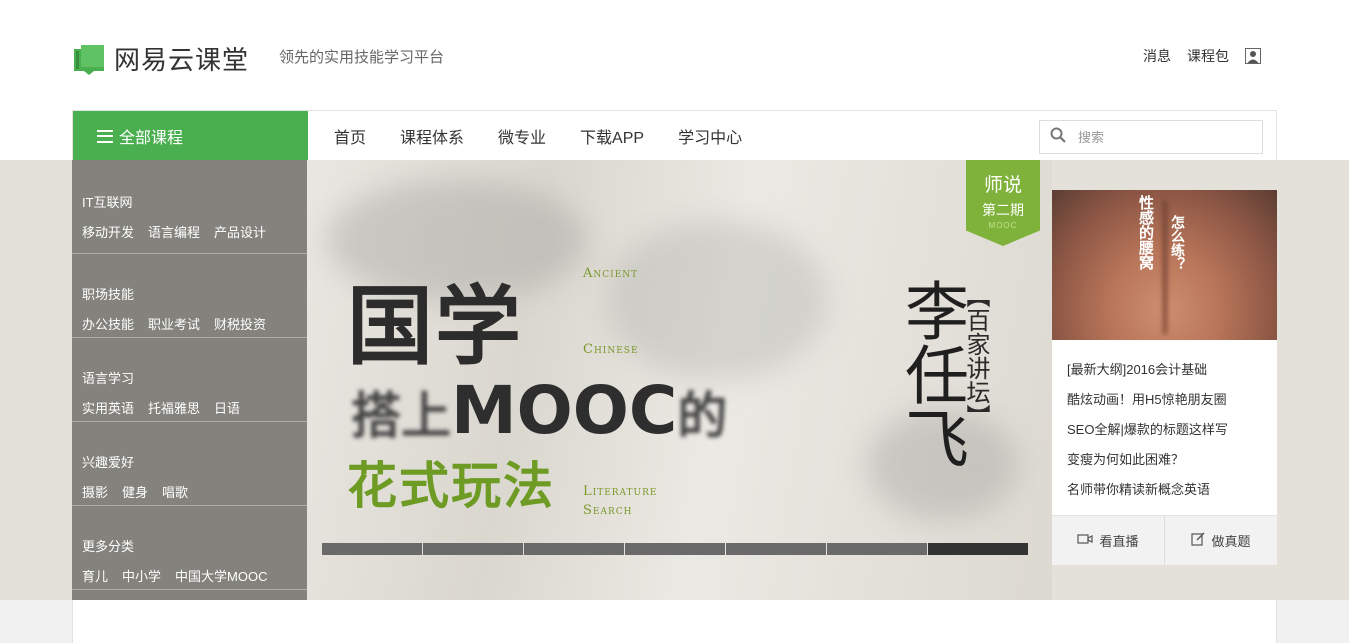 This screenshot has width=1349, height=643. What do you see at coordinates (611, 349) in the screenshot?
I see `banner-en-word: Chinese` at bounding box center [611, 349].